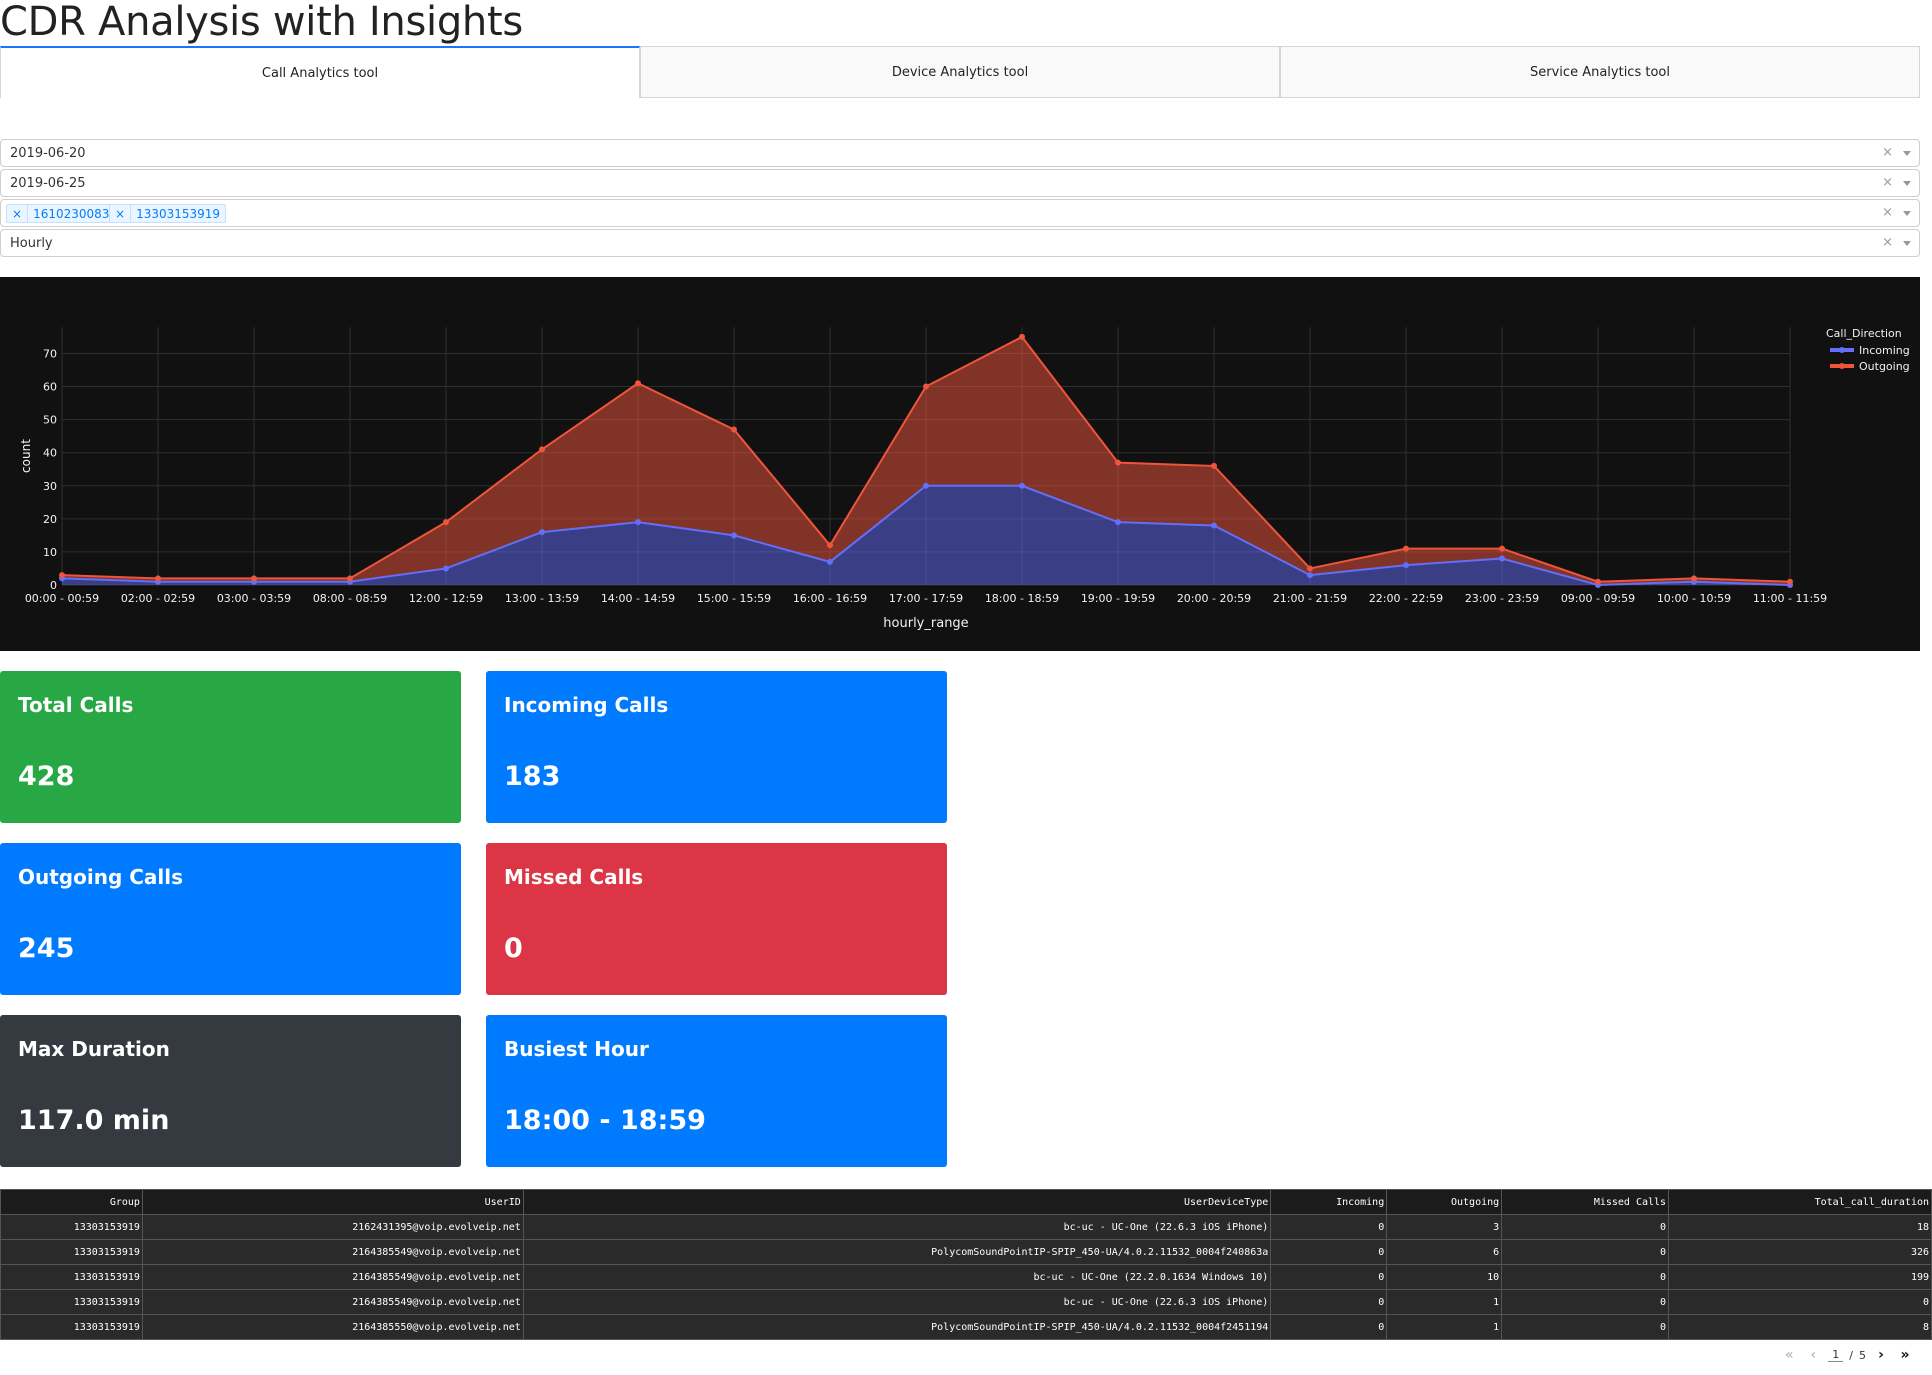 The width and height of the screenshot is (1932, 1375). I want to click on total-calls-card: Total Calls 428, so click(230, 747).